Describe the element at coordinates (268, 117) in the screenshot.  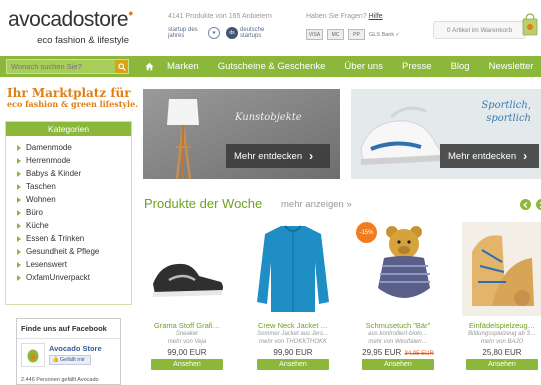
I see `banner-1-script: Kunstobjekte` at that location.